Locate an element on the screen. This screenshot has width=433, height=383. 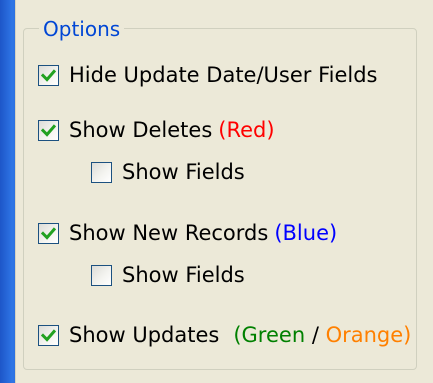
show-new-records-show-fields-checkbox: Show Fields is located at coordinates (168, 275).